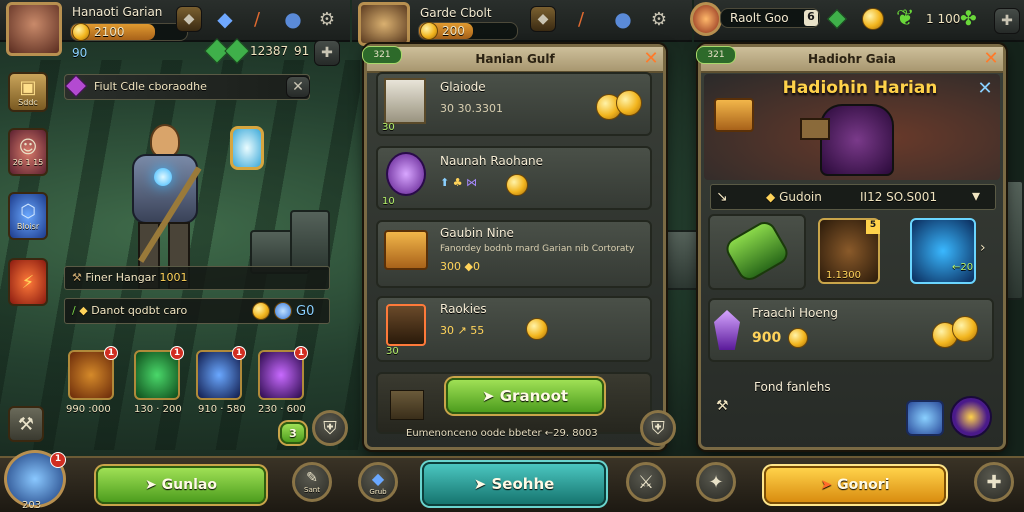 This screenshot has height=512, width=1024. Describe the element at coordinates (305, 311) in the screenshot. I see `hero-subtitle-value: G0` at that location.